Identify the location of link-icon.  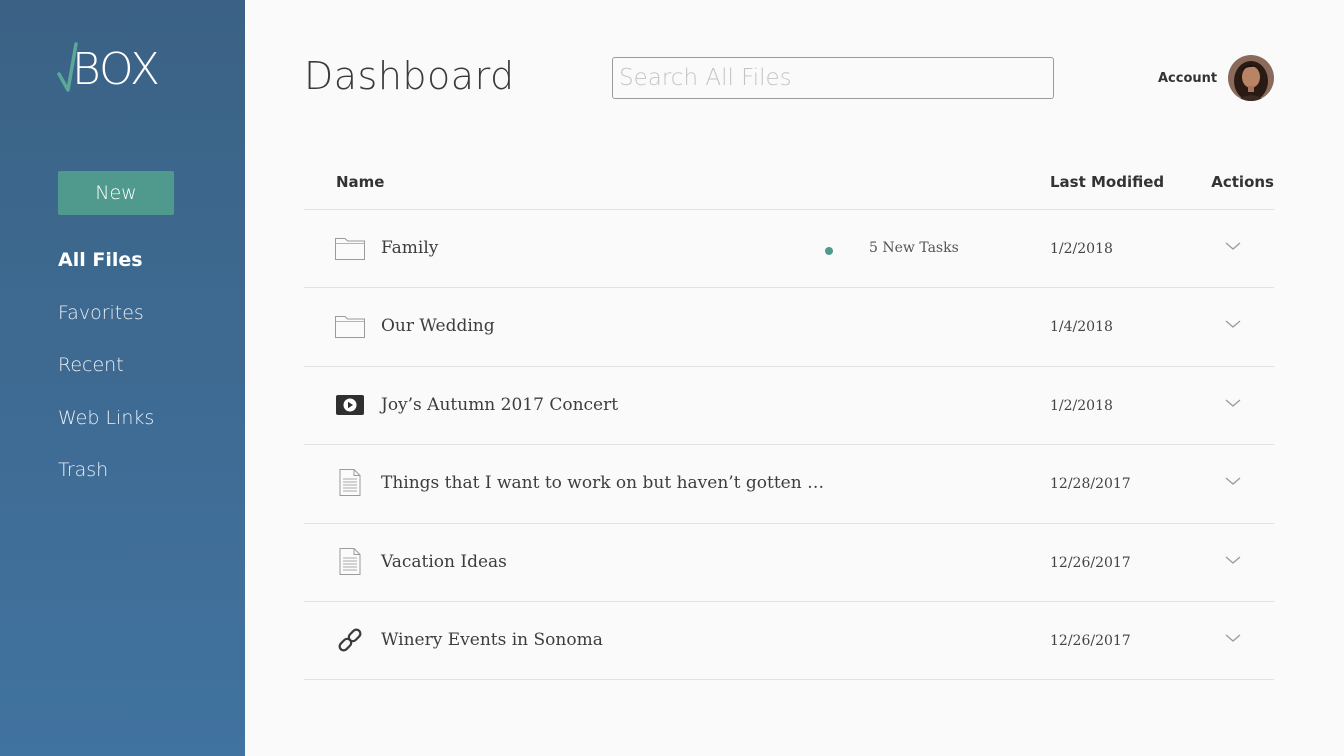
(350, 640).